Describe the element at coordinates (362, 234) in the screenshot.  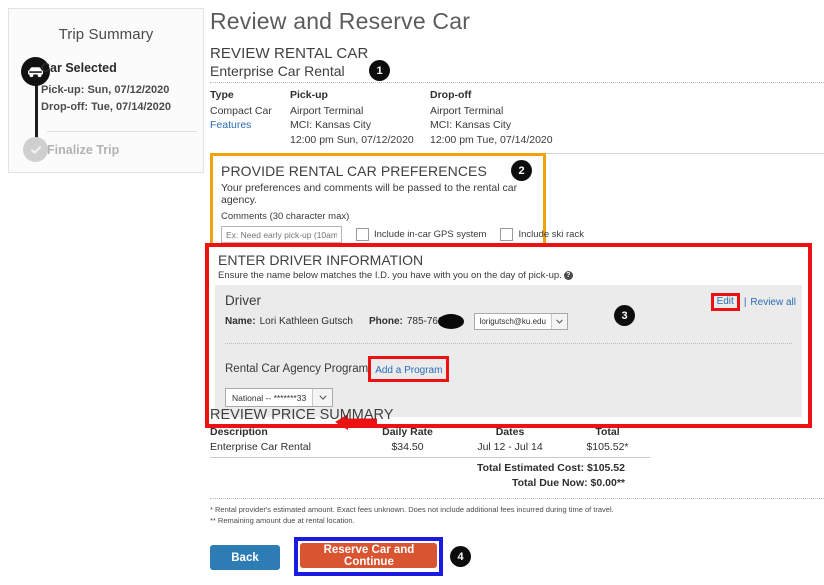
I see `checkbox-include-gps` at that location.